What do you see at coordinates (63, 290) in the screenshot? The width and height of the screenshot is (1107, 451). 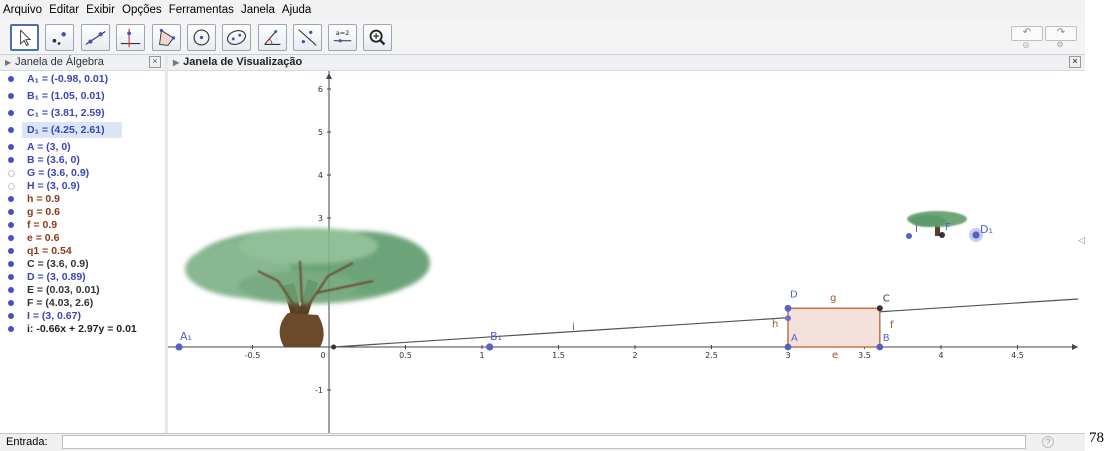 I see `algebra-item-text: E = (0.03, 0.01)` at bounding box center [63, 290].